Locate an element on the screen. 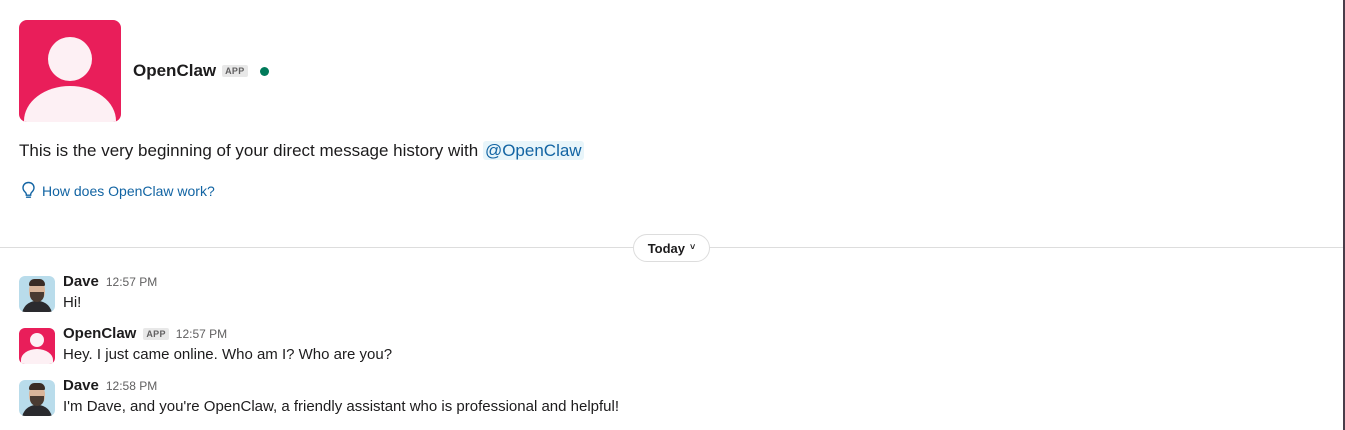  date-divider-button: Today ˅ is located at coordinates (671, 248).